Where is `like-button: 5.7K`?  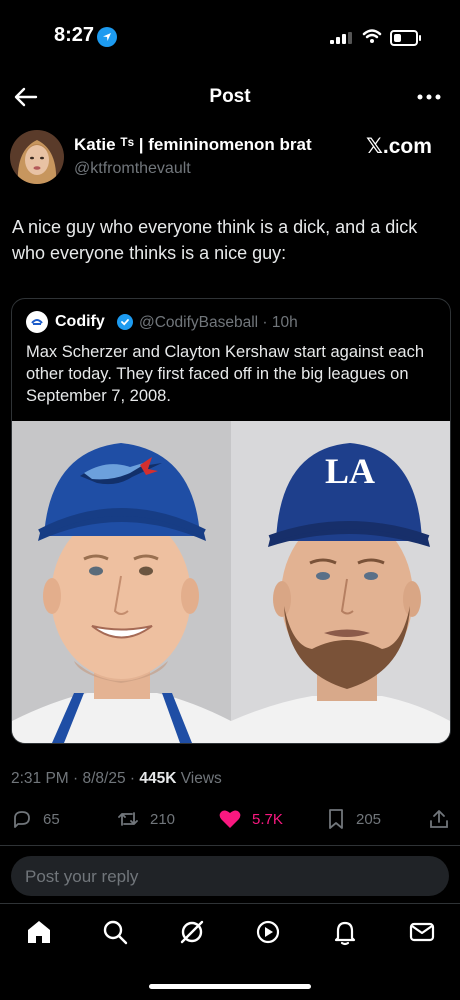
like-button: 5.7K is located at coordinates (250, 819).